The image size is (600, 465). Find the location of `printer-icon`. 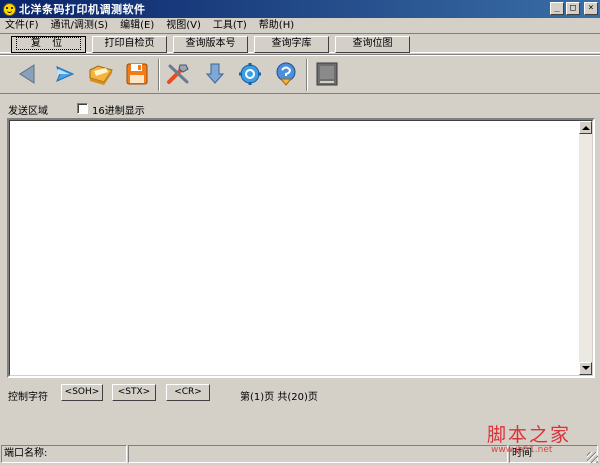

printer-icon is located at coordinates (327, 74).